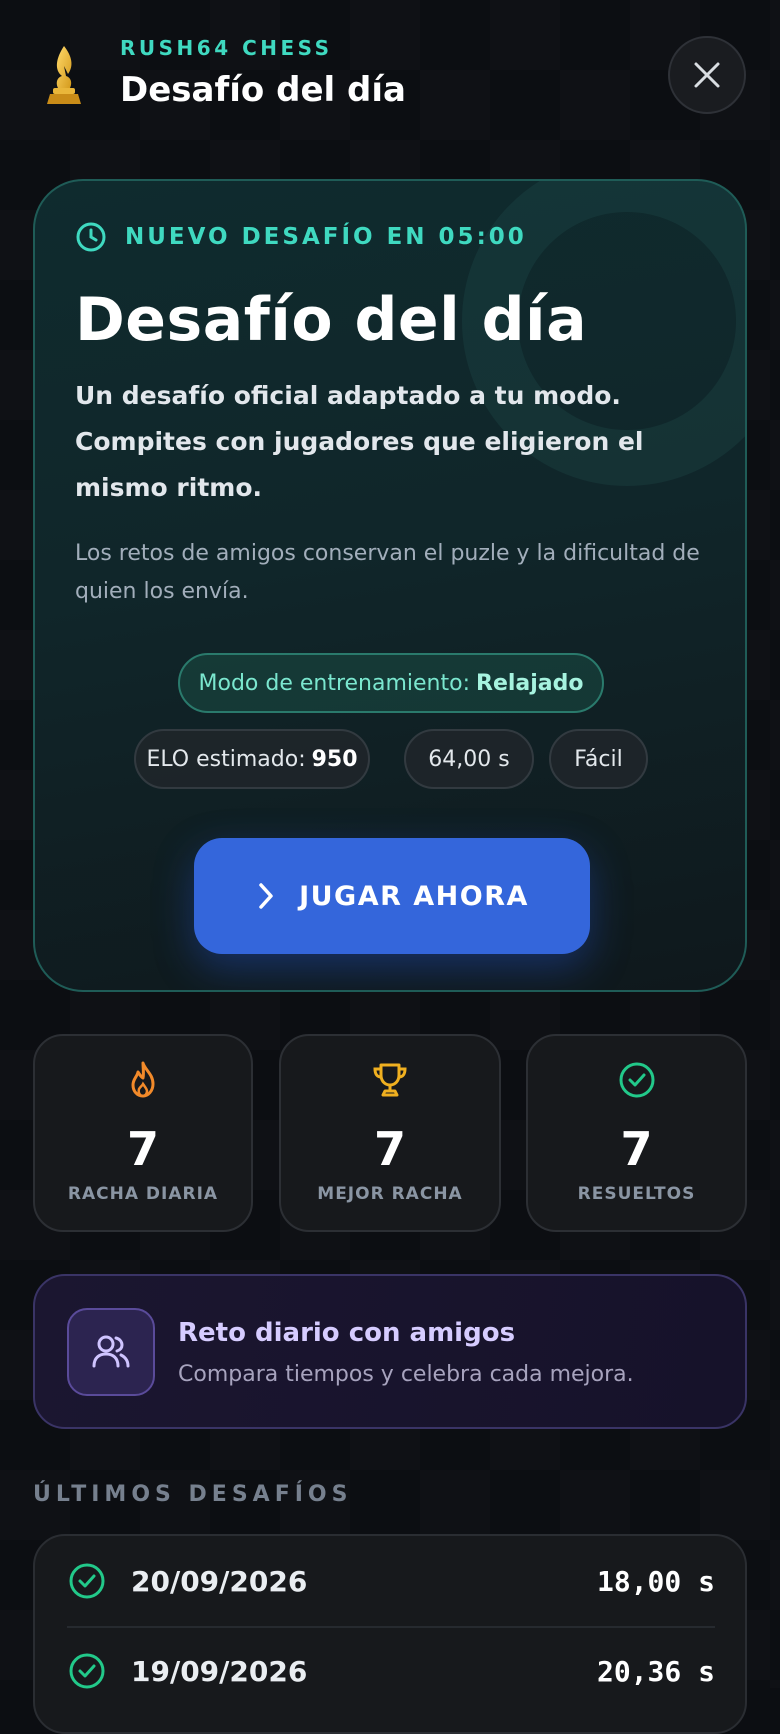 This screenshot has width=780, height=1734. Describe the element at coordinates (91, 237) in the screenshot. I see `clock-icon` at that location.